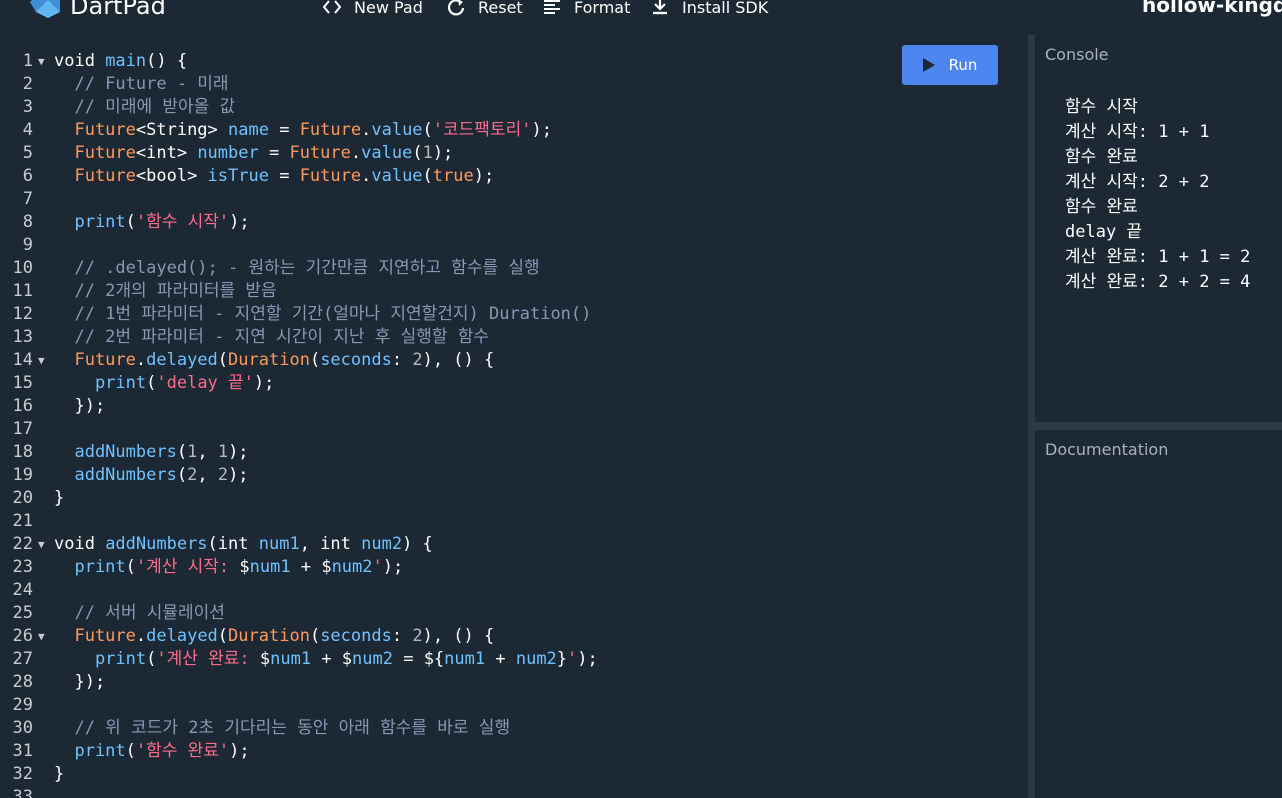 This screenshot has width=1282, height=798. Describe the element at coordinates (514, 544) in the screenshot. I see `code-line: 22 ▼ void addNumbers(int num1, int num2) {` at that location.